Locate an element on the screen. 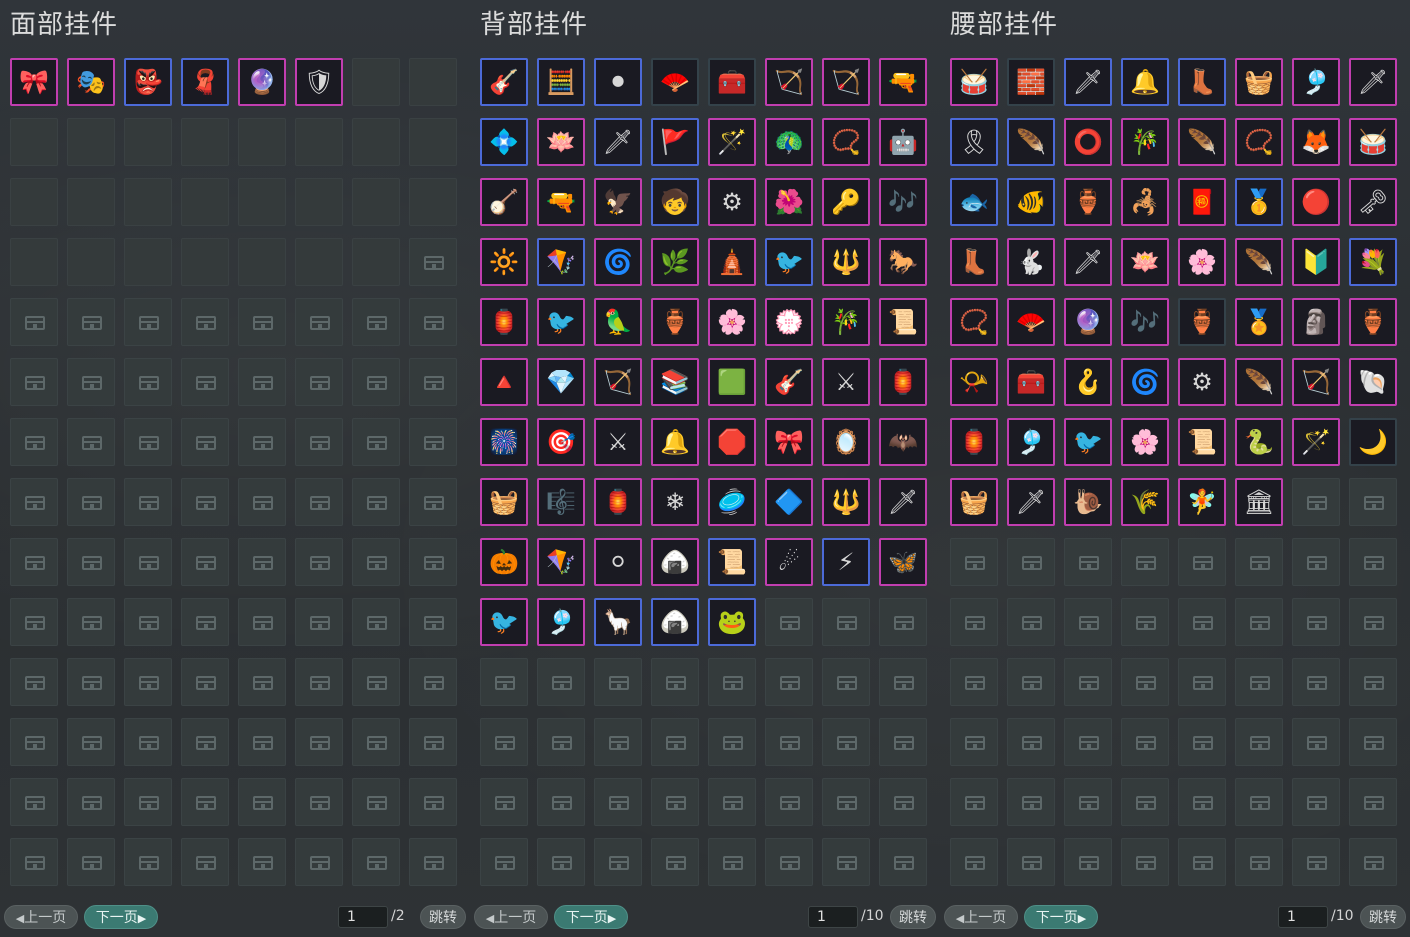  inventory-slot-item: 🏛 is located at coordinates (1259, 502).